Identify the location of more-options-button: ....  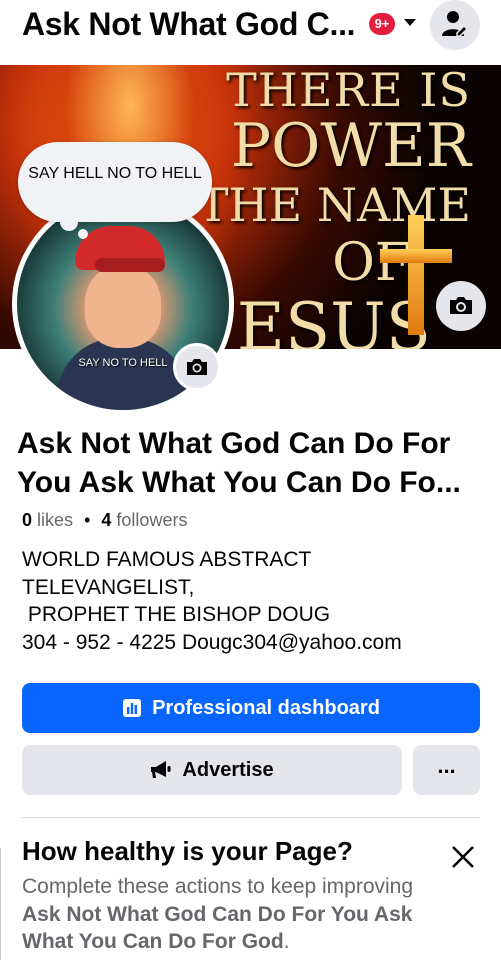
(446, 770).